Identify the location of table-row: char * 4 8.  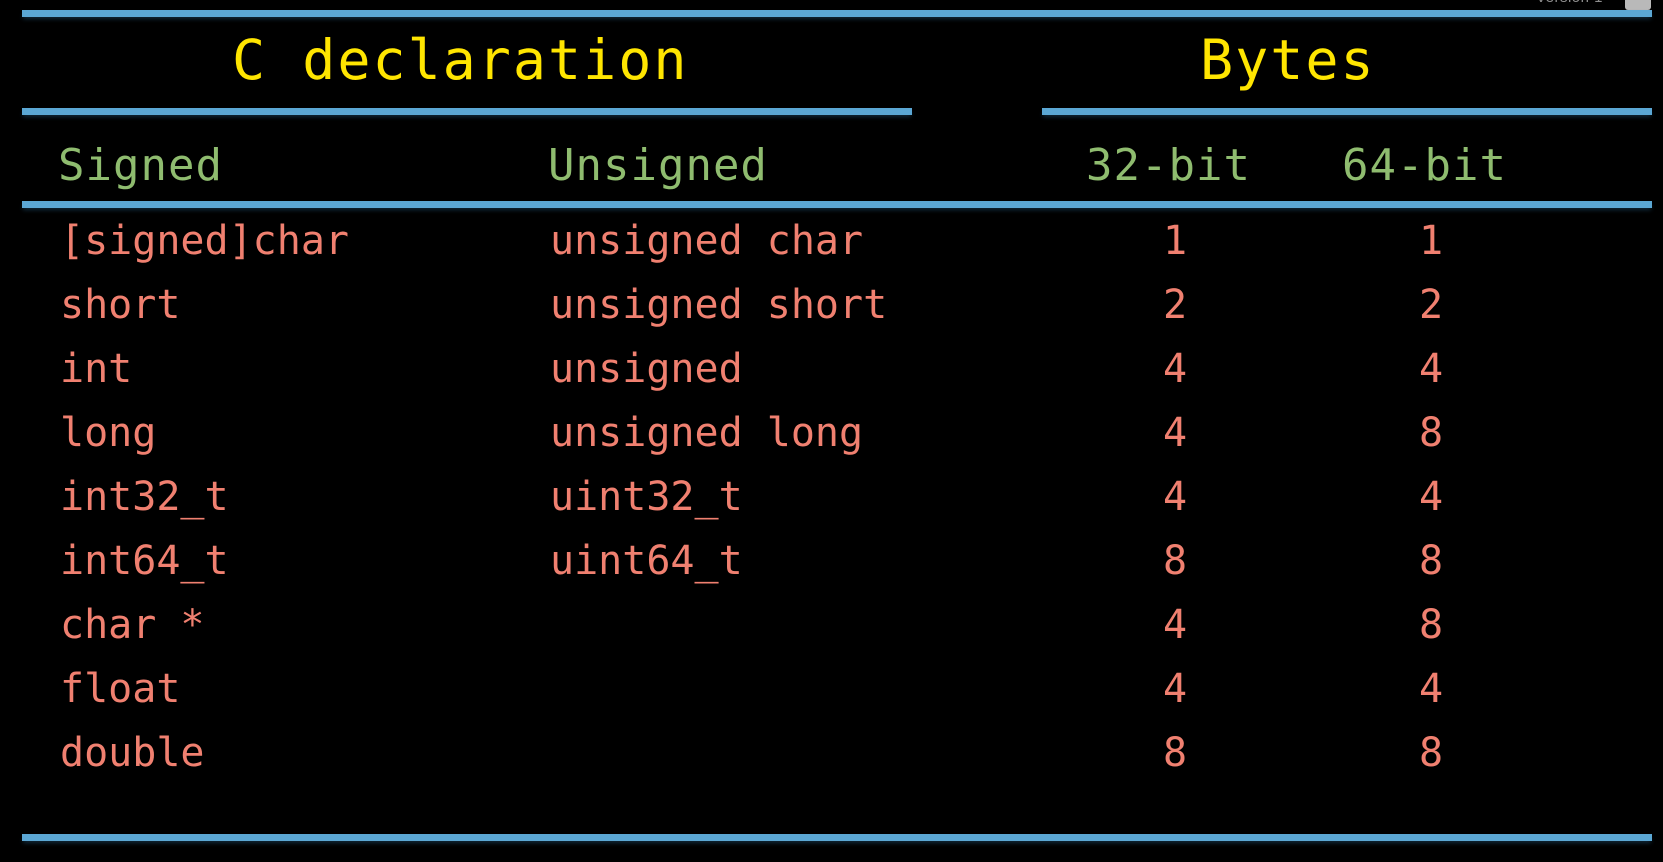
(831, 633).